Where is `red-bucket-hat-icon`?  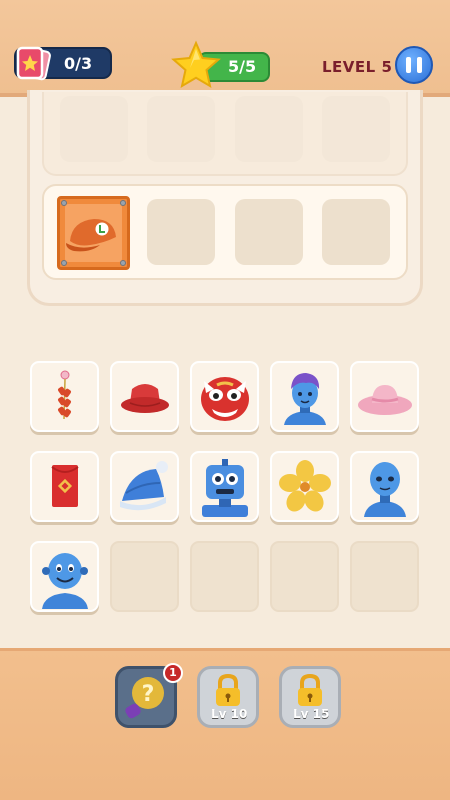 red-bucket-hat-icon is located at coordinates (145, 398).